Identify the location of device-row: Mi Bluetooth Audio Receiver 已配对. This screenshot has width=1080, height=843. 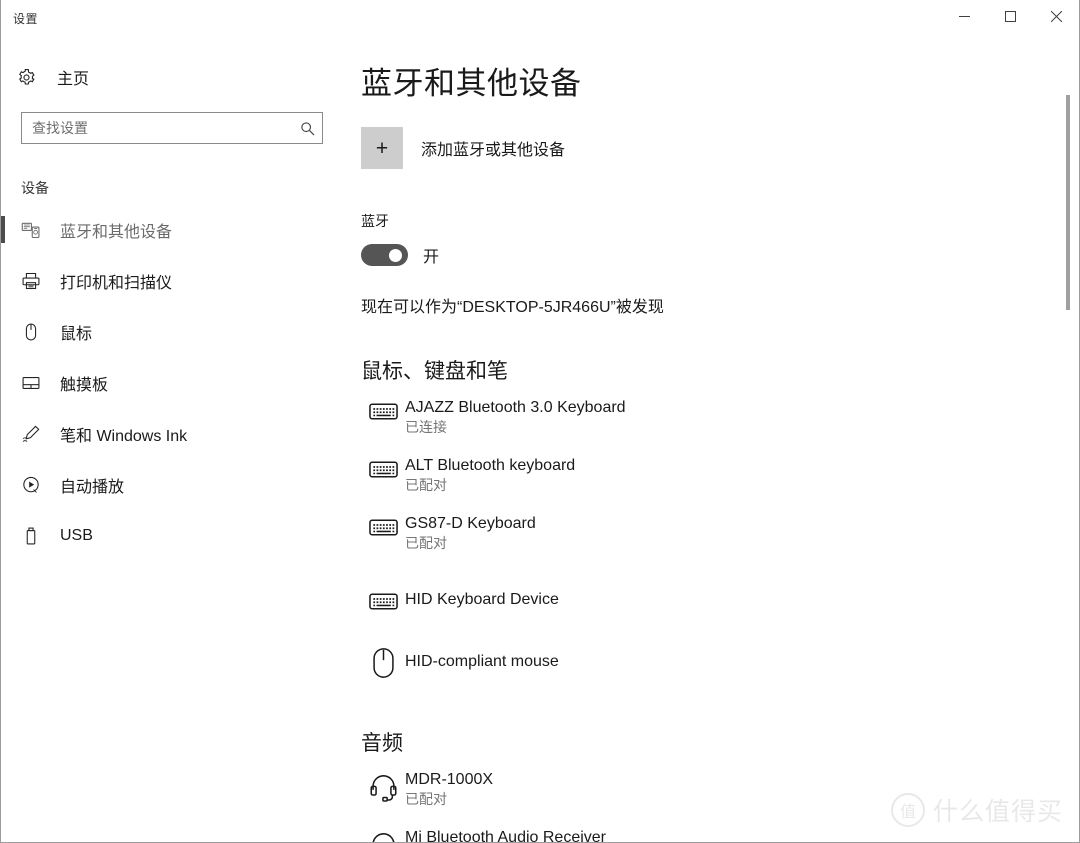
(720, 831).